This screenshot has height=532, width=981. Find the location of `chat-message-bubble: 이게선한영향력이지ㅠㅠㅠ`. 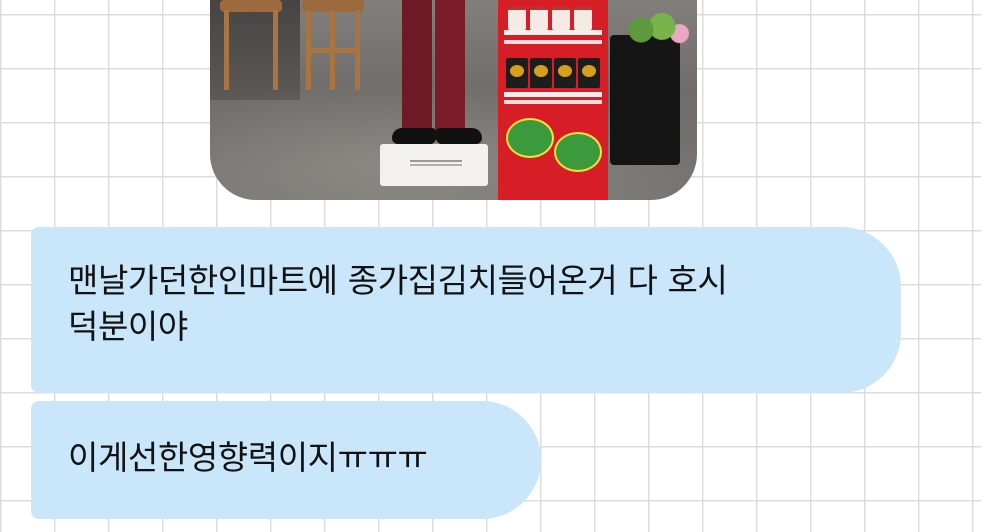

chat-message-bubble: 이게선한영향력이지ㅠㅠㅠ is located at coordinates (286, 460).